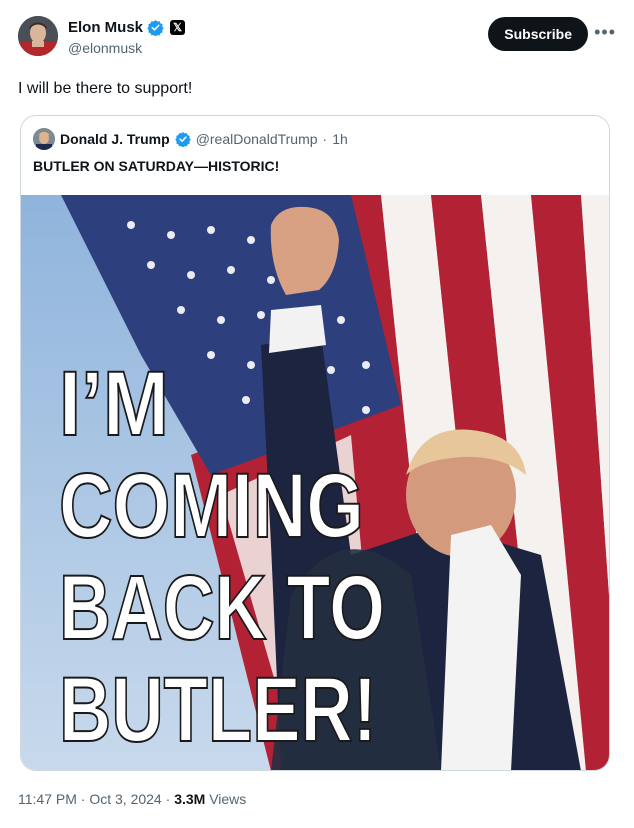 Image resolution: width=634 pixels, height=828 pixels. I want to click on quoted-author-handle: @realDonaldTrump, so click(256, 139).